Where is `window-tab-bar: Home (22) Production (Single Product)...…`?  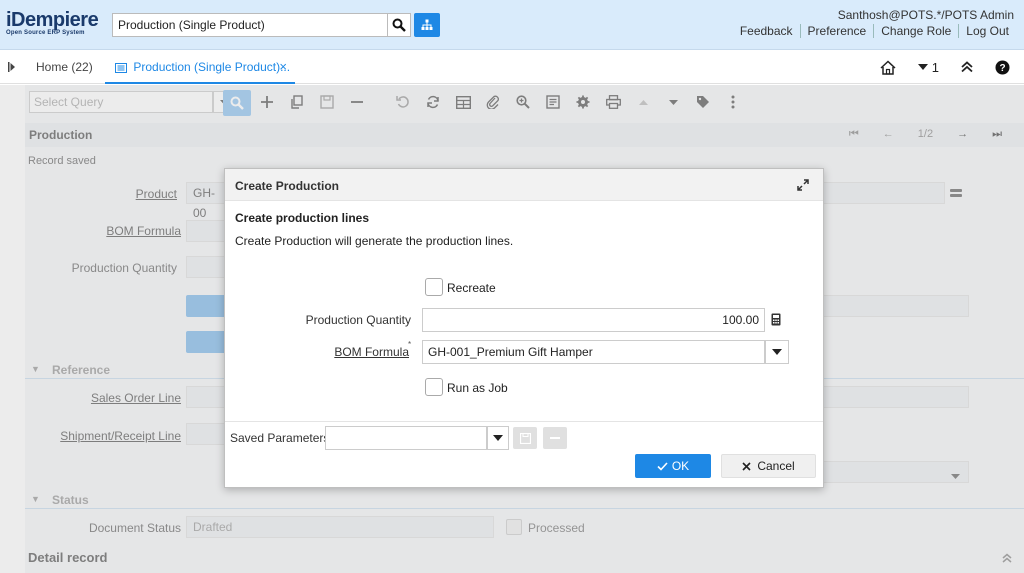
window-tab-bar: Home (22) Production (Single Product)...… is located at coordinates (512, 67).